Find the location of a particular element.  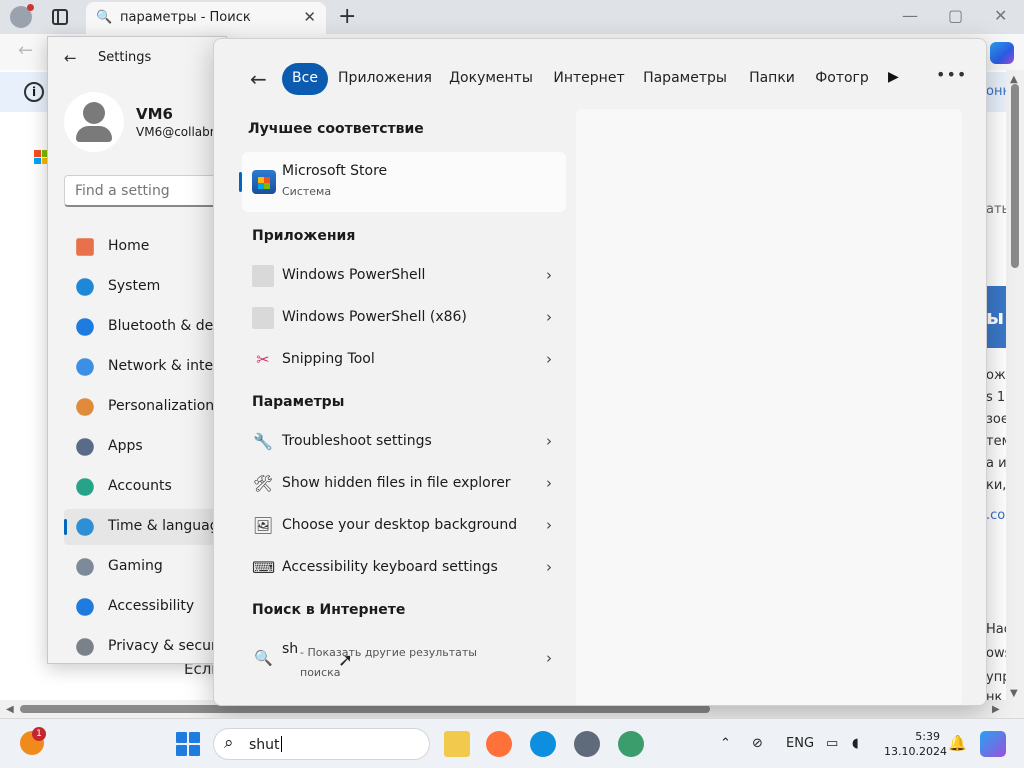

page-link: .co is located at coordinates (995, 515).